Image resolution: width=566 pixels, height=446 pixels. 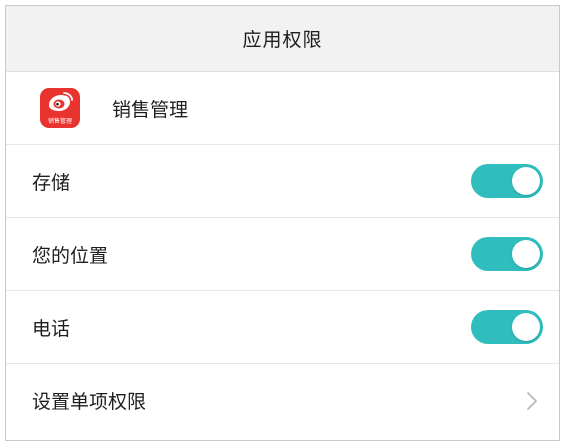 What do you see at coordinates (70, 255) in the screenshot?
I see `permission-label: 您的位置` at bounding box center [70, 255].